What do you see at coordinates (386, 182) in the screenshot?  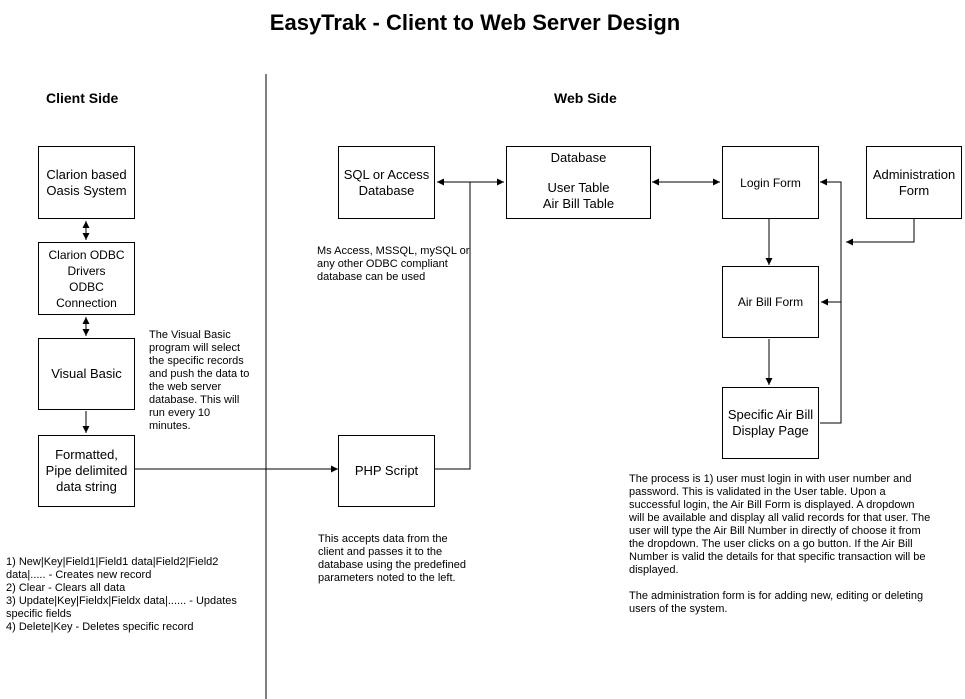 I see `sql-access-box: SQL or Access Database` at bounding box center [386, 182].